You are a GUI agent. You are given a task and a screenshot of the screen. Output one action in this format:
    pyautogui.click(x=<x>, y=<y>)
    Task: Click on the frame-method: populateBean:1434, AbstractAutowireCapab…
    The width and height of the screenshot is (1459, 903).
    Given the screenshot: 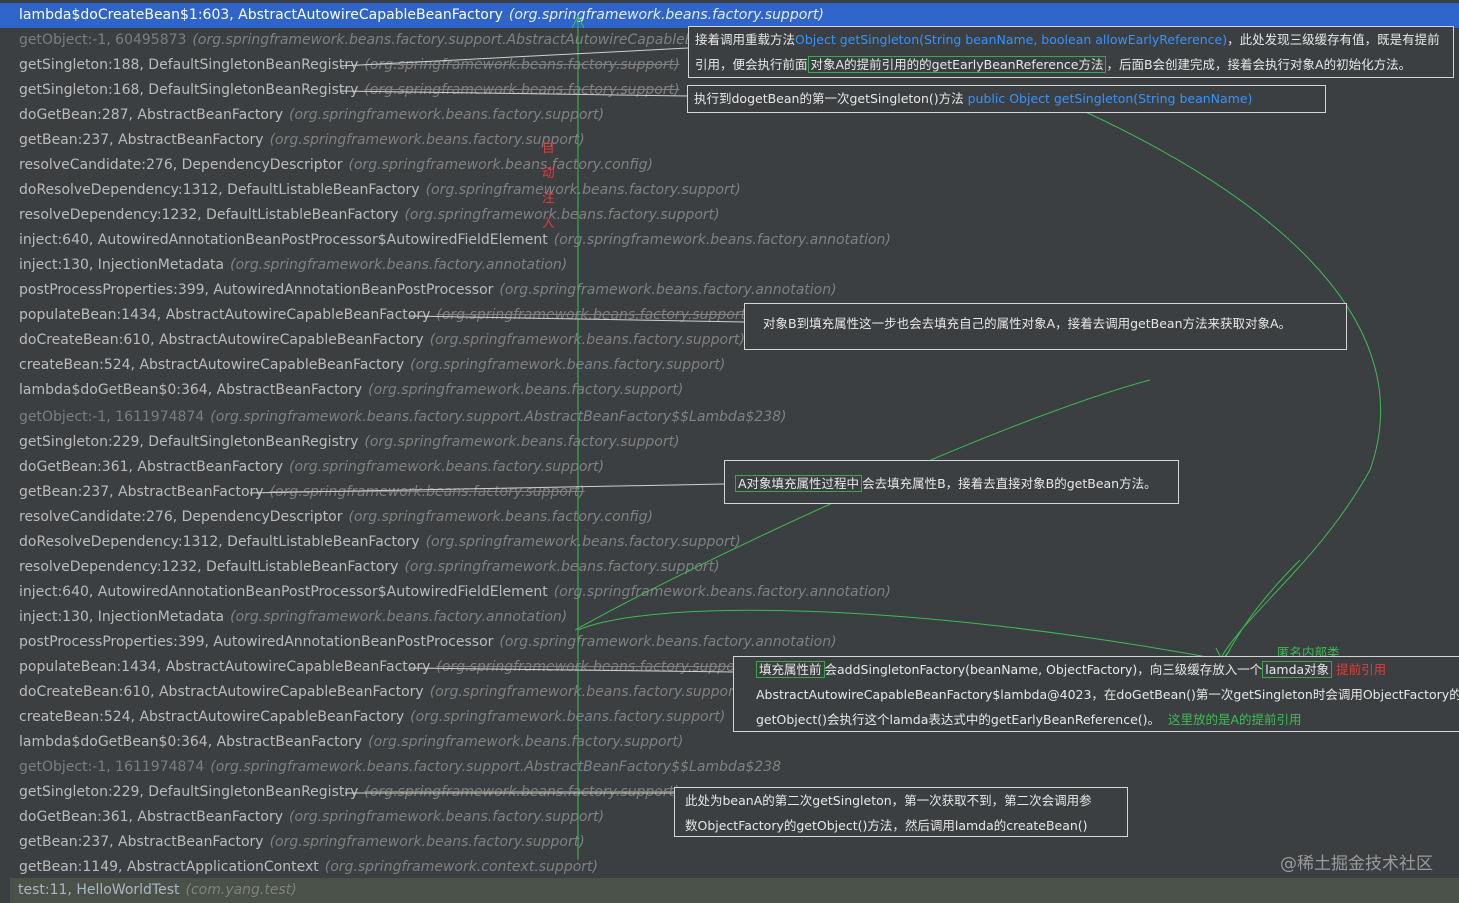 What is the action you would take?
    pyautogui.click(x=225, y=315)
    